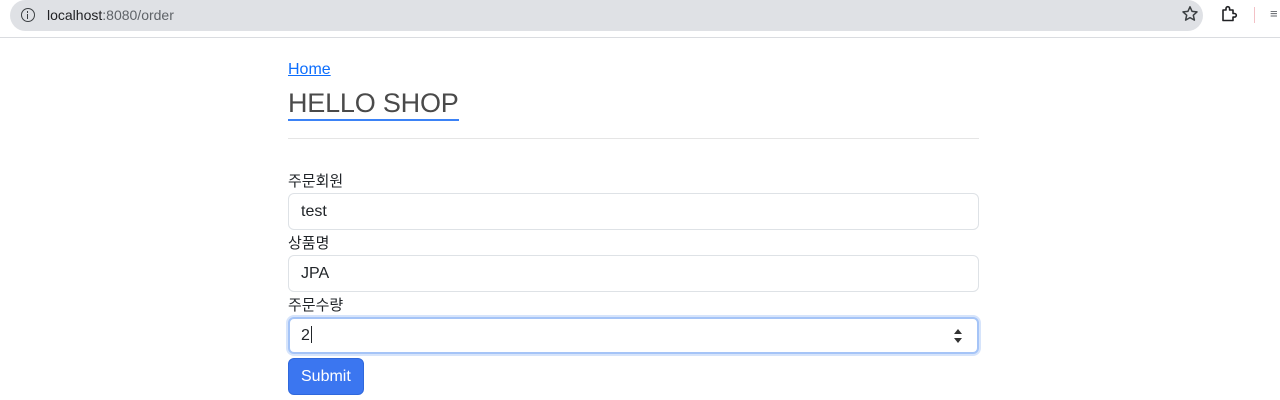  What do you see at coordinates (1190, 14) in the screenshot?
I see `bookmark-star-icon` at bounding box center [1190, 14].